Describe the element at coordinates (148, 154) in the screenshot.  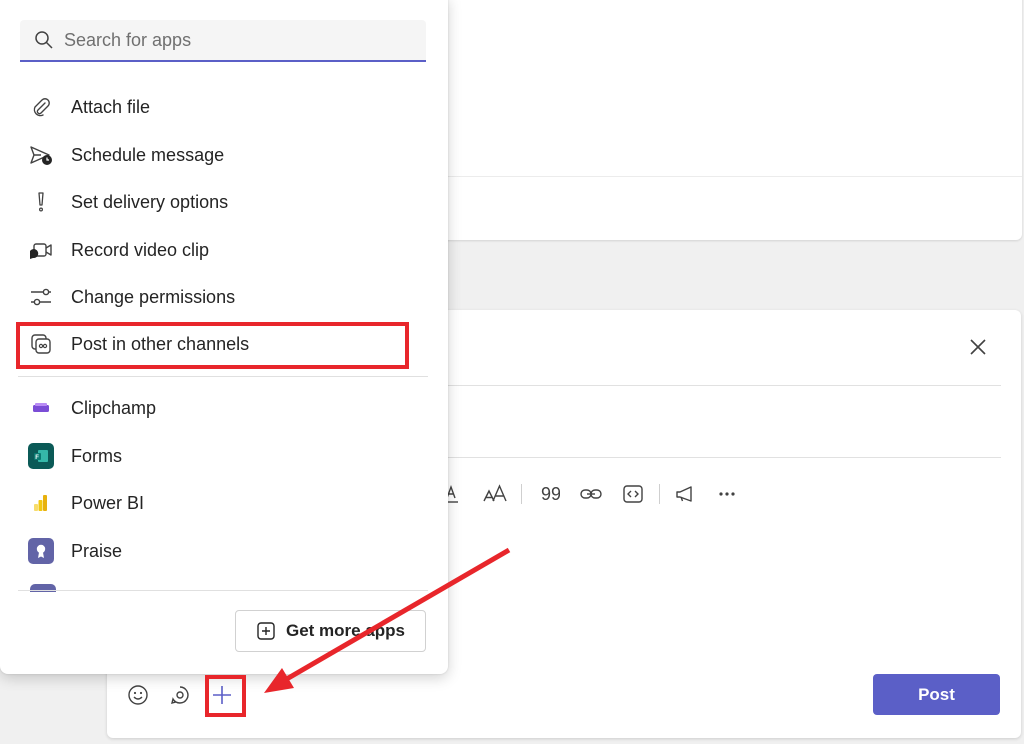
I see `menu-item-label: Schedule message` at that location.